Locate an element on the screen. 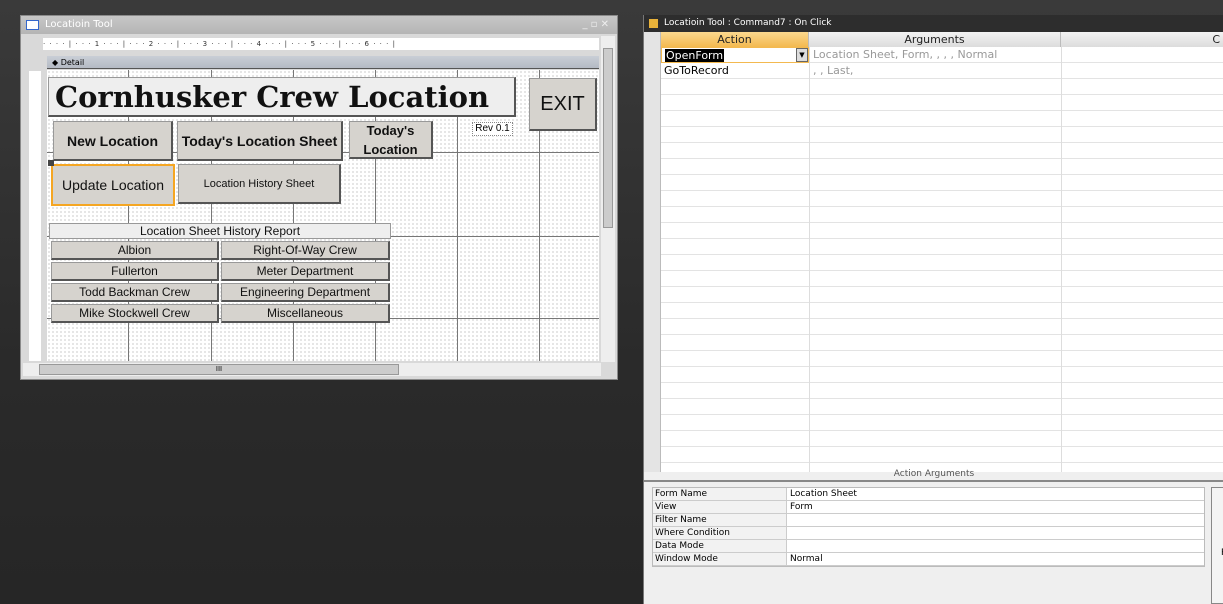  todays-location-sheet-button: Today's Location Sheet is located at coordinates (260, 141).